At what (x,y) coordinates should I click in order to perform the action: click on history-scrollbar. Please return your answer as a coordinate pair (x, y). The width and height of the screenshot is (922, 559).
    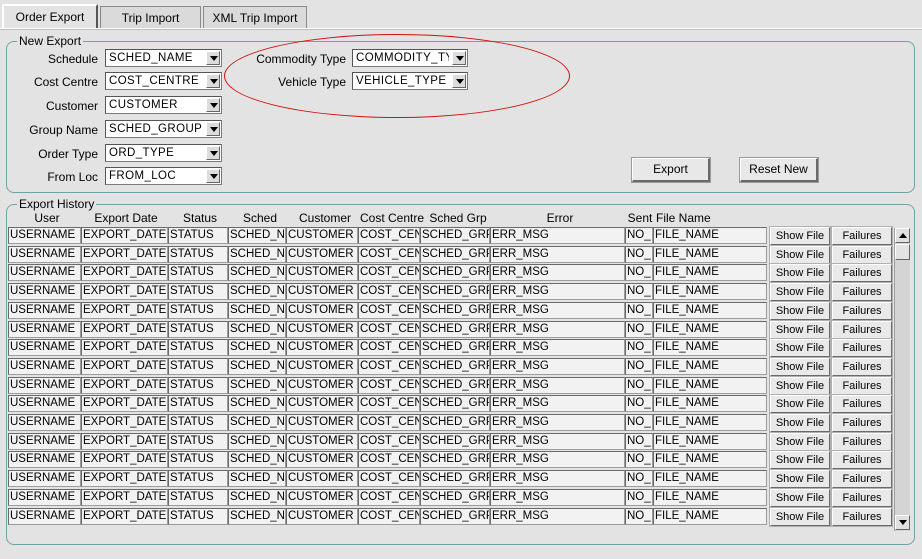
    Looking at the image, I should click on (902, 379).